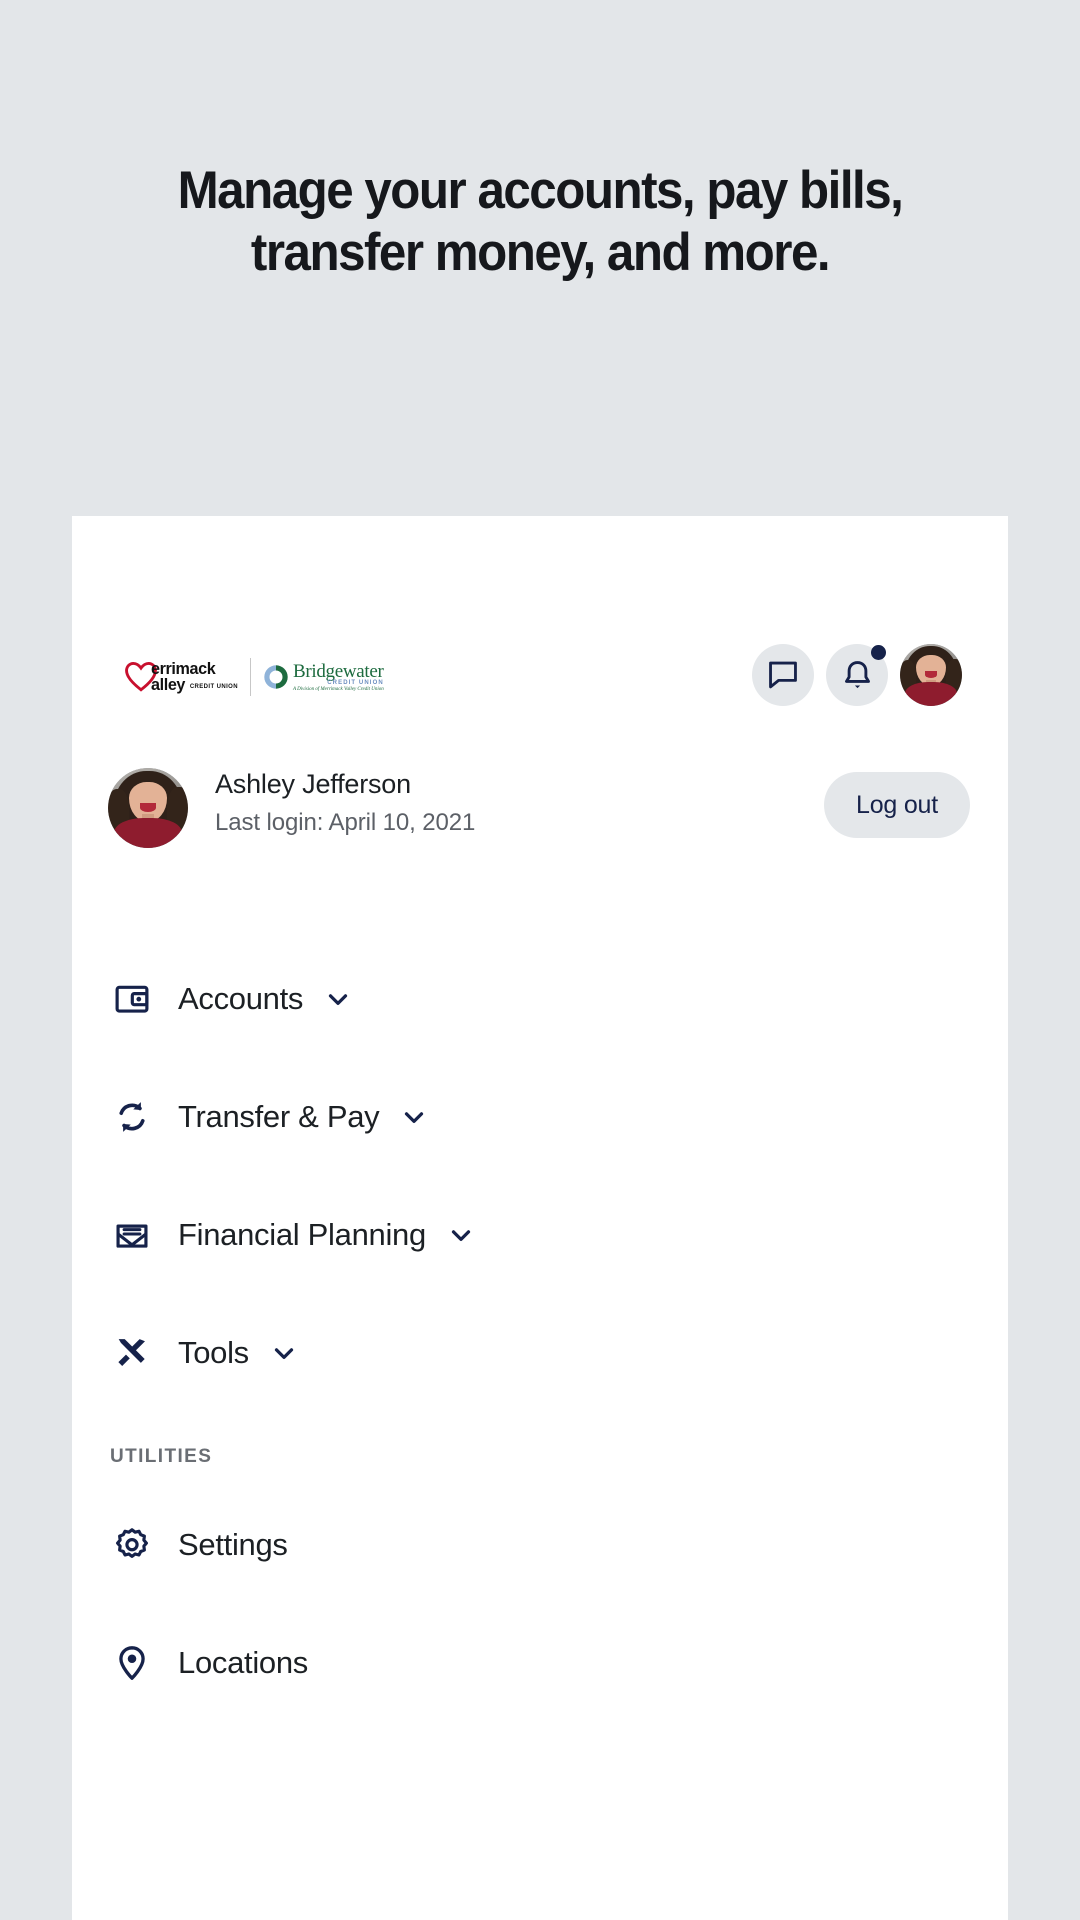 The height and width of the screenshot is (1920, 1080). I want to click on nav-item-settings: Settings, so click(540, 1545).